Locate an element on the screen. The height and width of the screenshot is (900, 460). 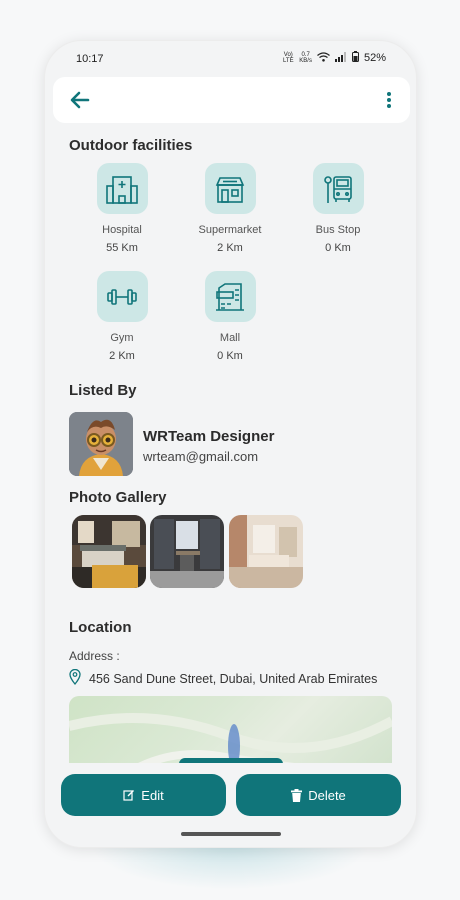
more-vertical-icon is located at coordinates (389, 100).